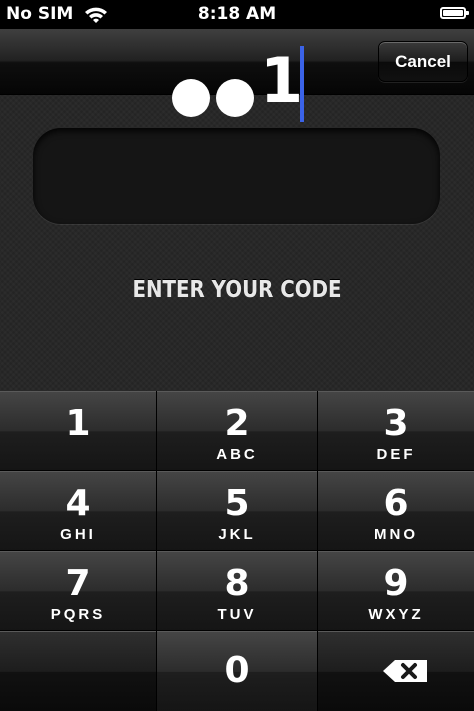  I want to click on key-letters: GHI, so click(78, 534).